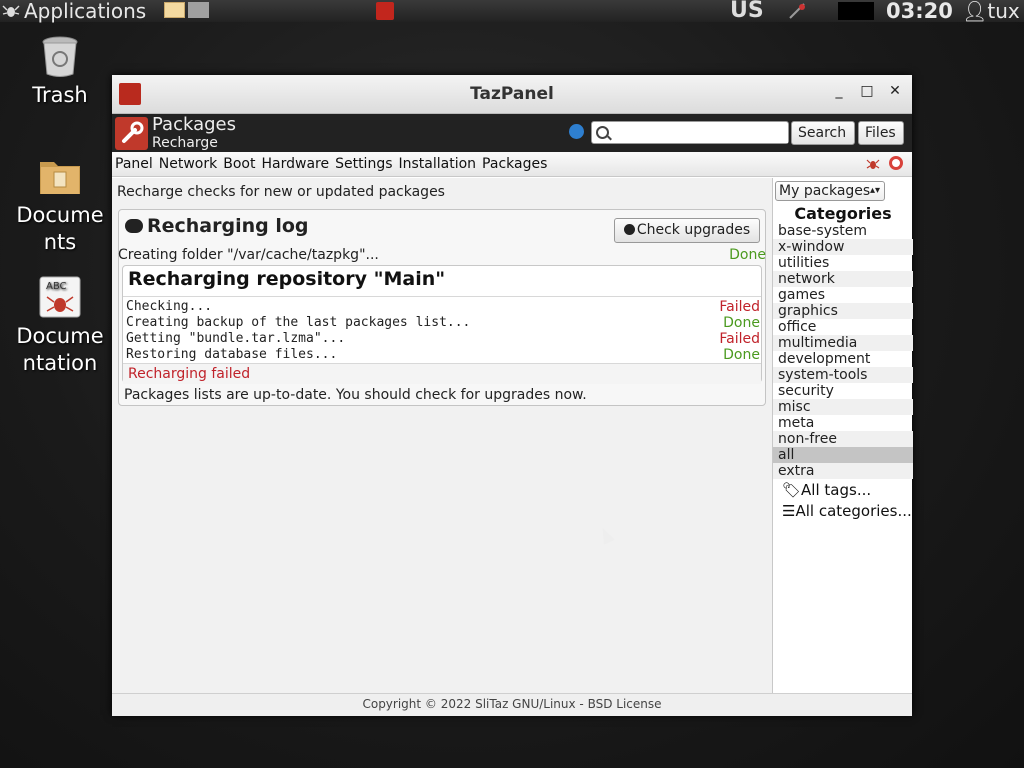 This screenshot has height=768, width=1024. I want to click on desktop-documents: Documents, so click(60, 205).